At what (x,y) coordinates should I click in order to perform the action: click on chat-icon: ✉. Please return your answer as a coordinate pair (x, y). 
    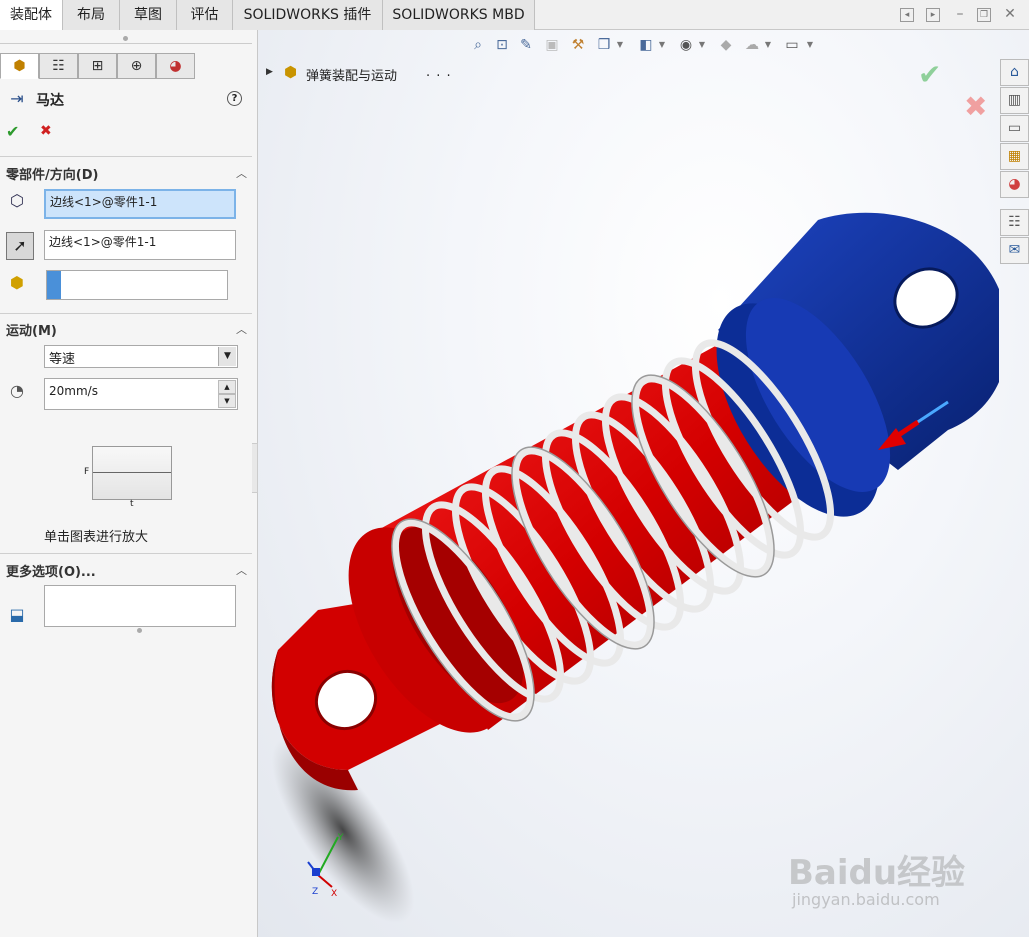
    Looking at the image, I should click on (1014, 250).